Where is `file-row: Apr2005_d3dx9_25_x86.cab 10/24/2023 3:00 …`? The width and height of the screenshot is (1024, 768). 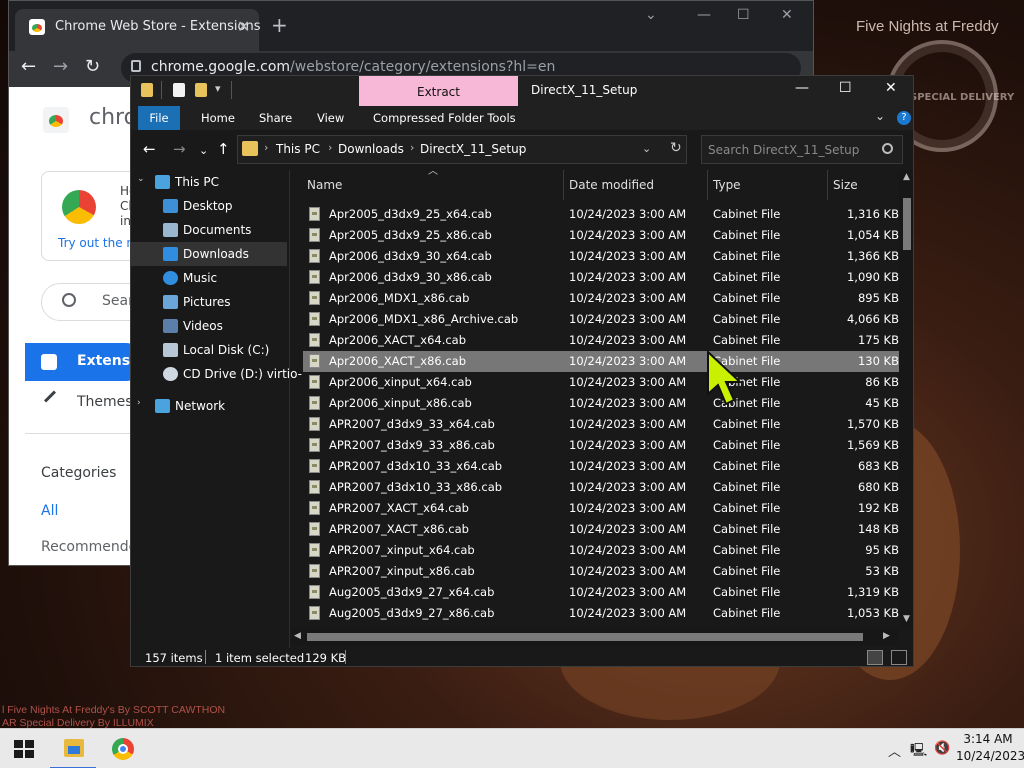 file-row: Apr2005_d3dx9_25_x86.cab 10/24/2023 3:00 … is located at coordinates (601, 235).